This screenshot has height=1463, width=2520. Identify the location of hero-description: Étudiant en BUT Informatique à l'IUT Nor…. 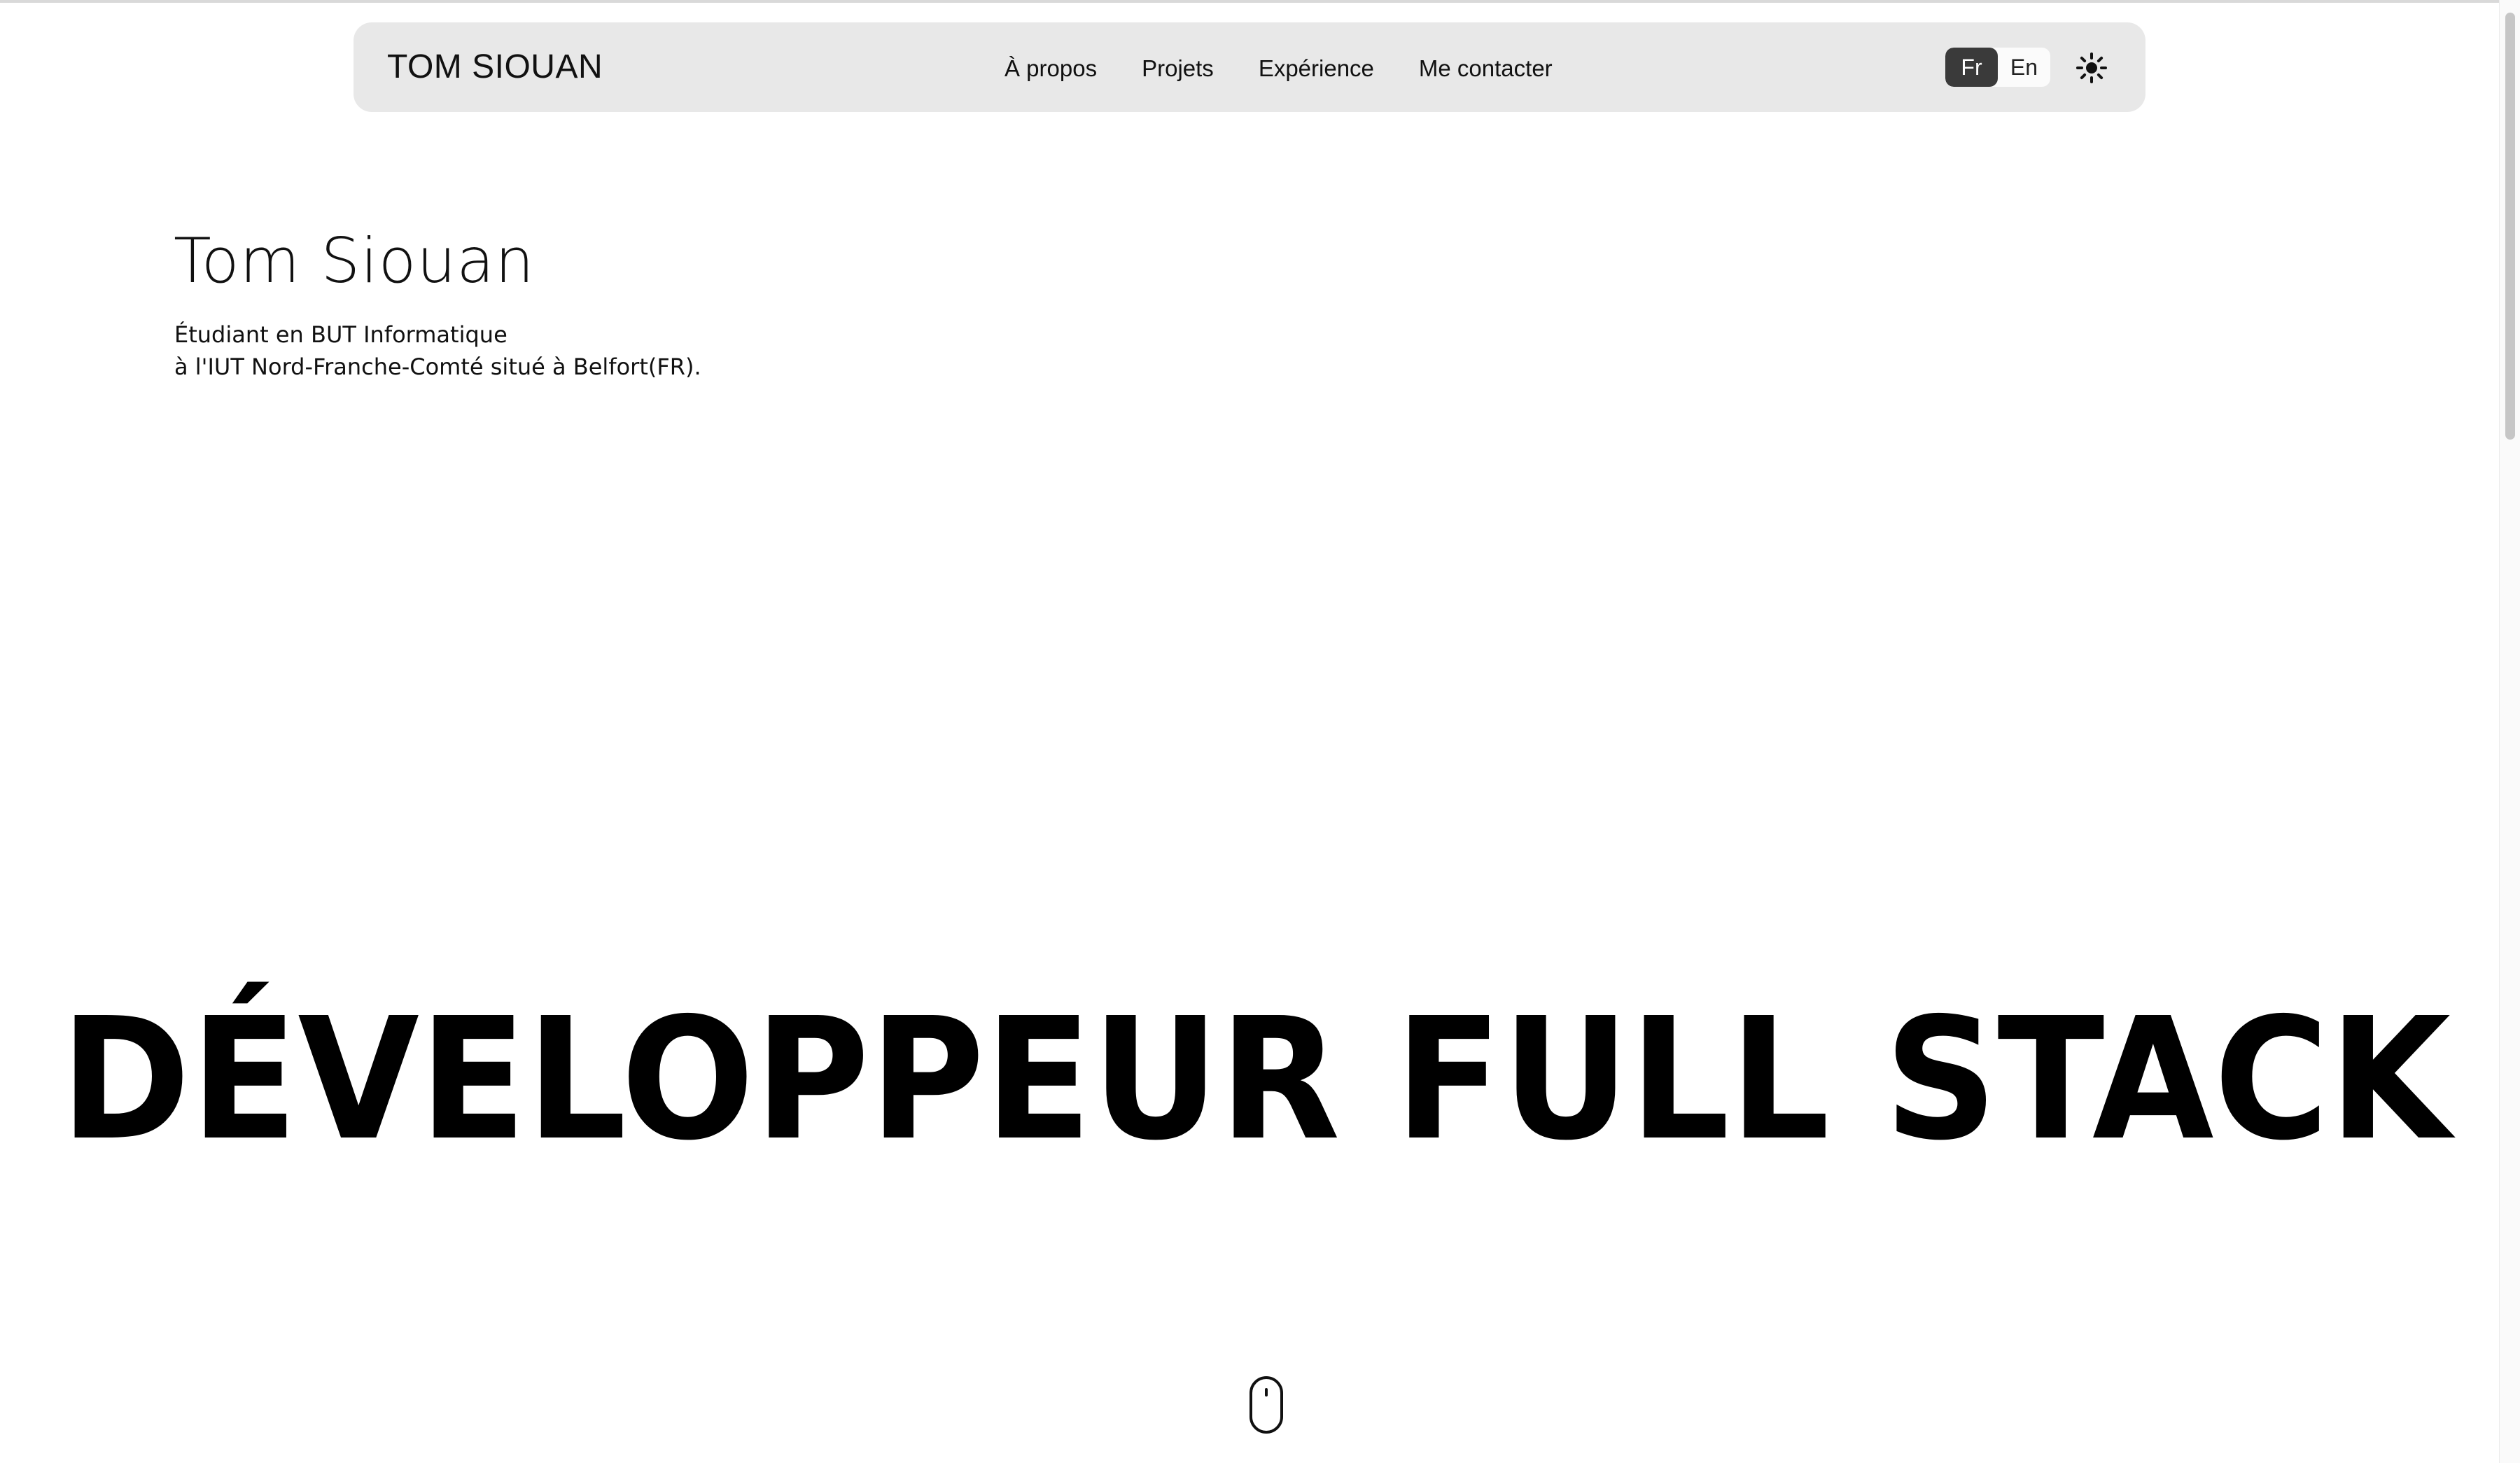
(437, 350).